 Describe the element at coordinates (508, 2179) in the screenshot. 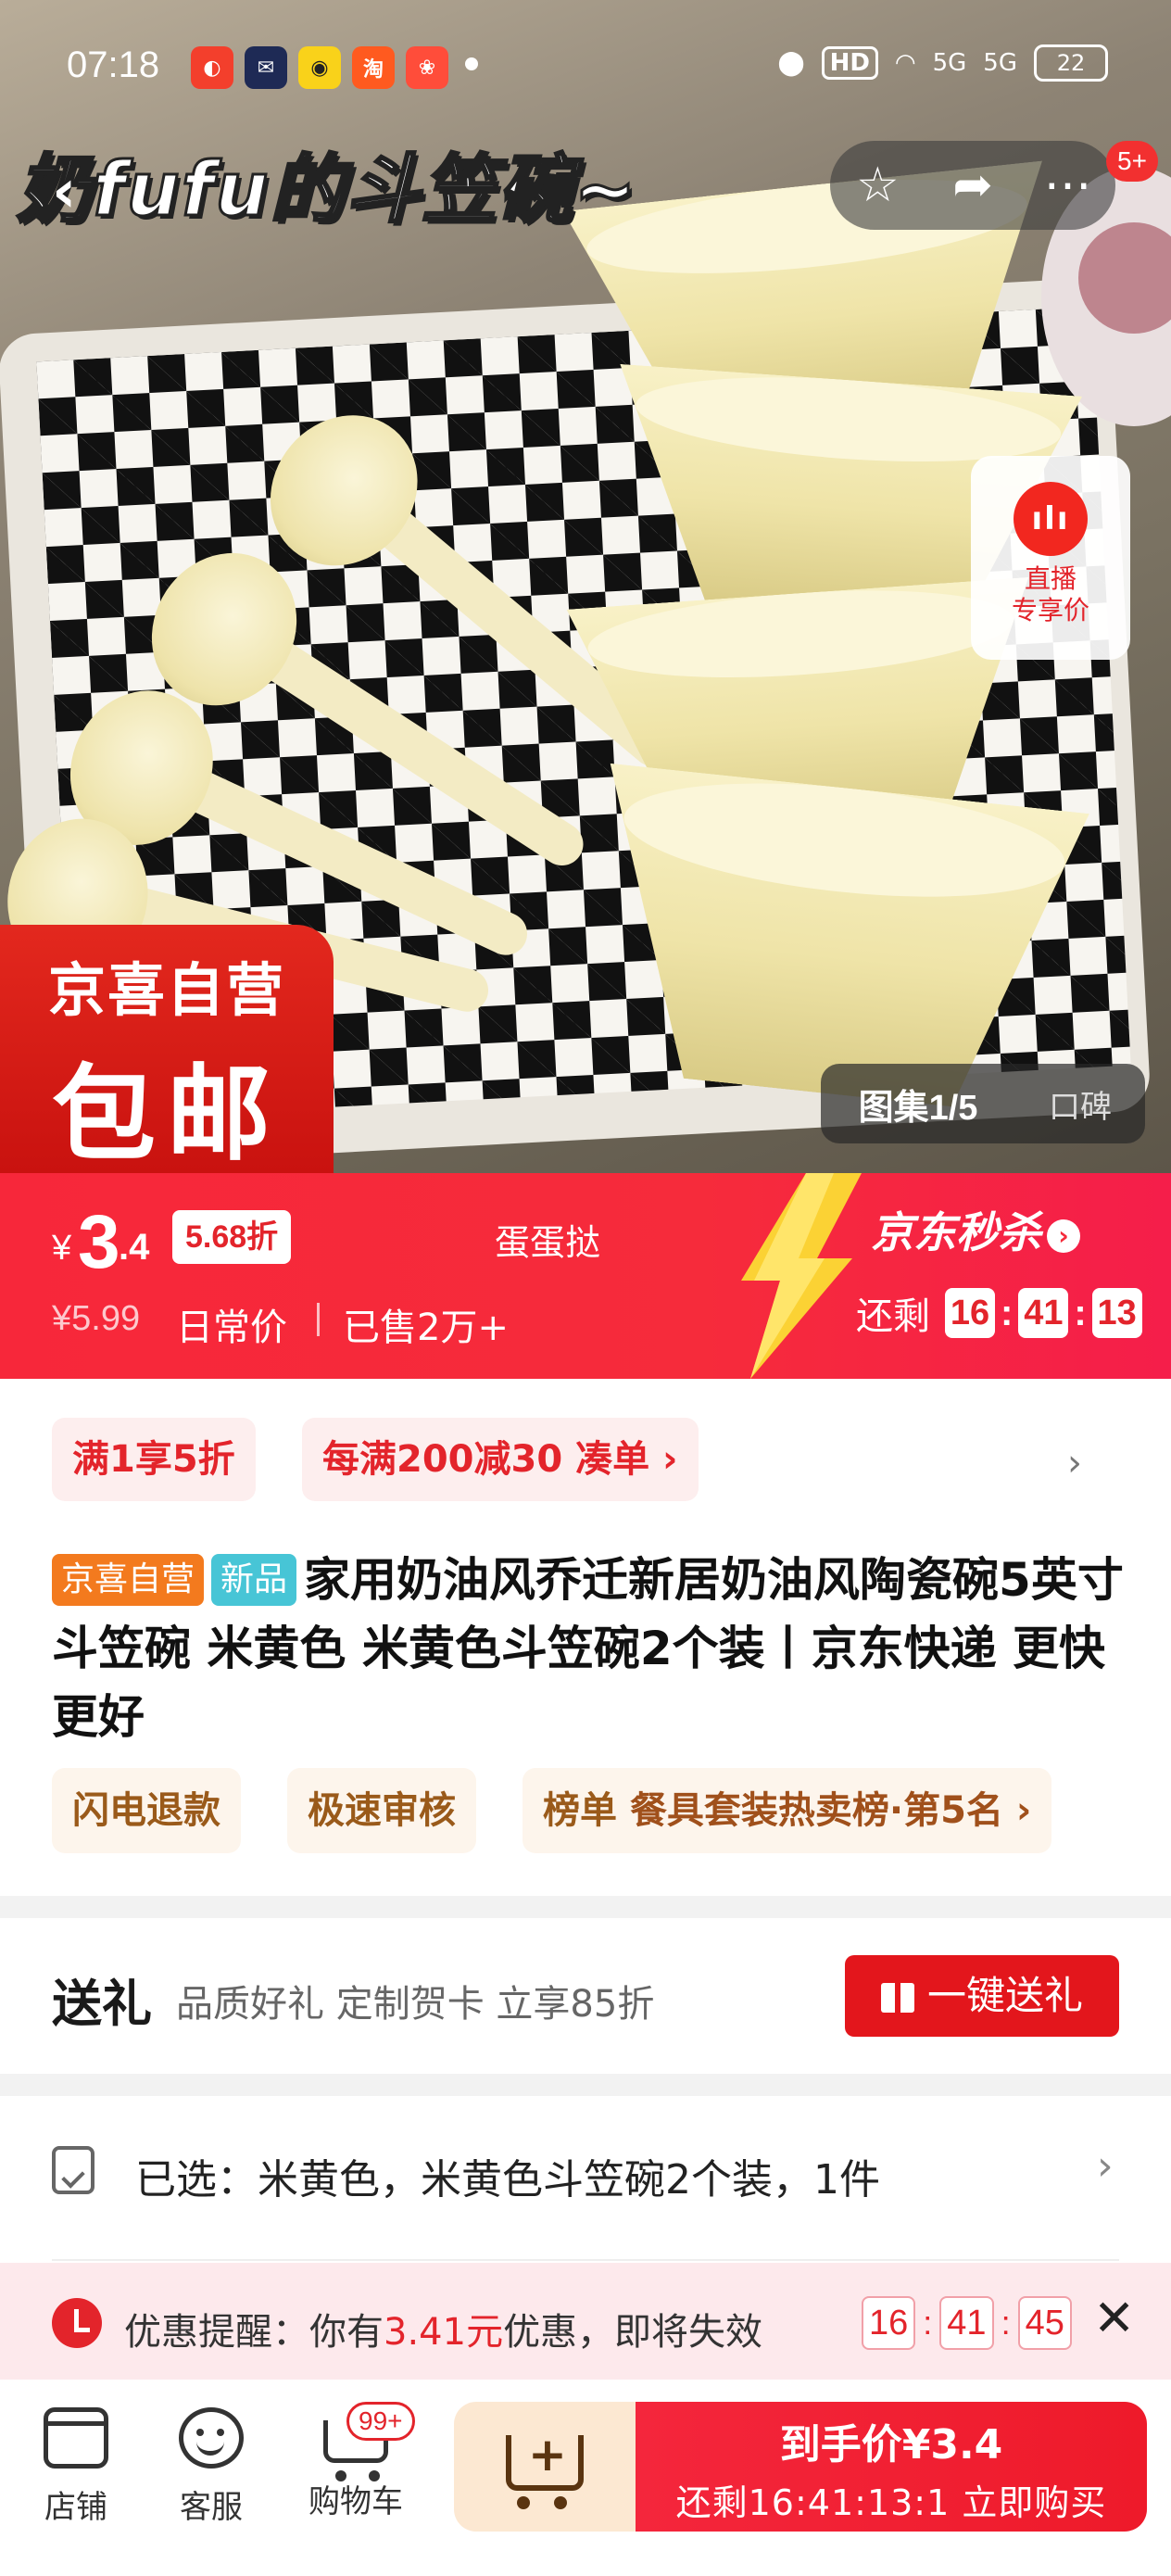

I see `selected-sku-text: 已选：米黄色，米黄色斗笠碗2个装，1件` at that location.